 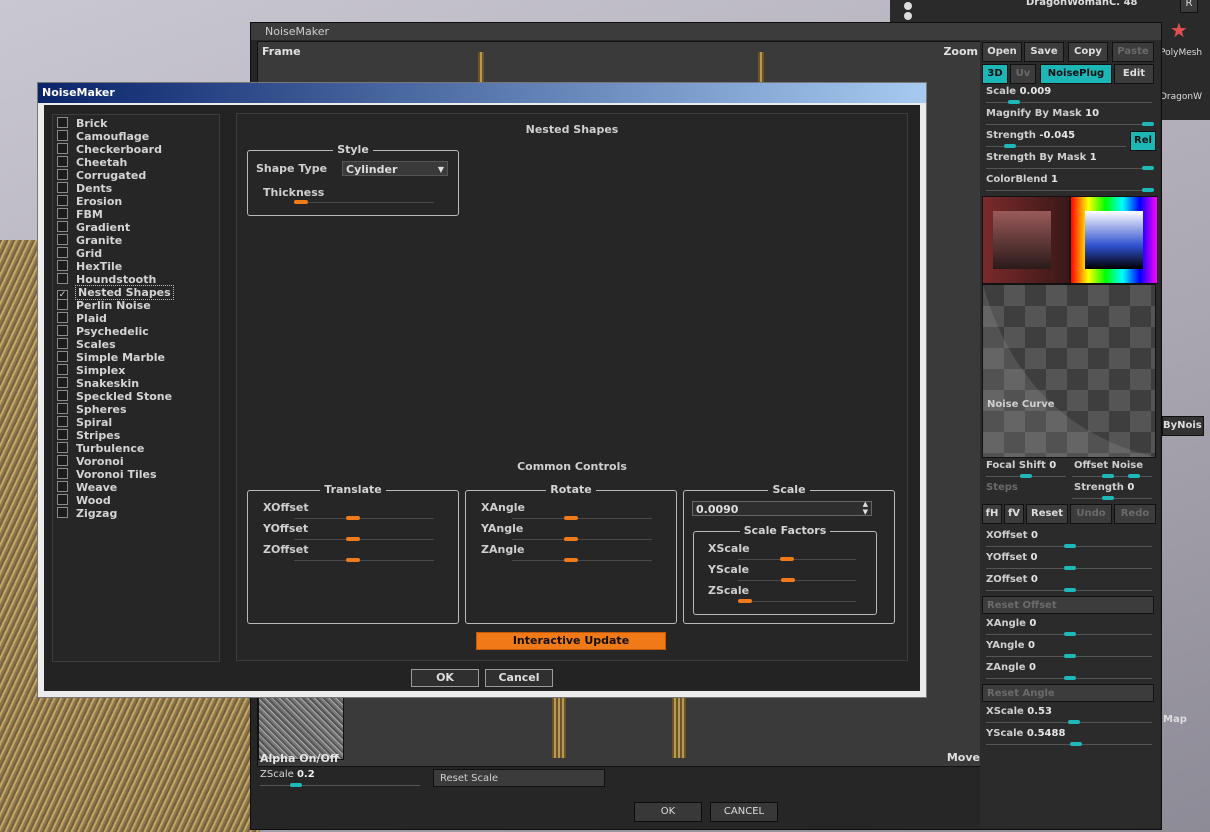 I want to click on noise-list-item: Corrugated, so click(x=101, y=175).